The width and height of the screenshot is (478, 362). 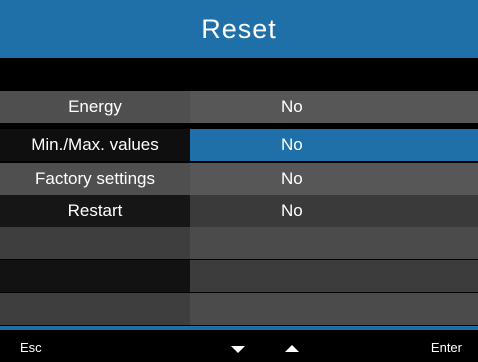 I want to click on menu-row-label: Min./Max. values, so click(x=95, y=145).